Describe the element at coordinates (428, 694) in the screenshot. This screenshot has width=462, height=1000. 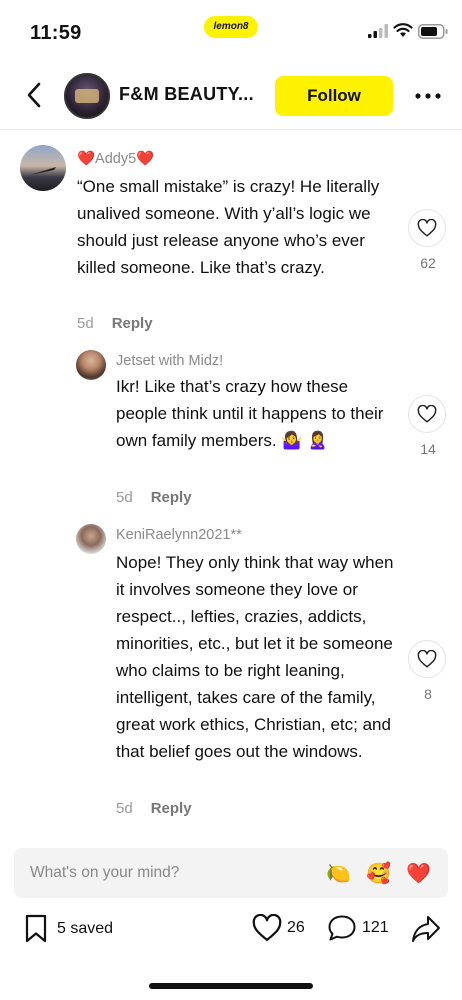
I see `comment-like-count: 8` at that location.